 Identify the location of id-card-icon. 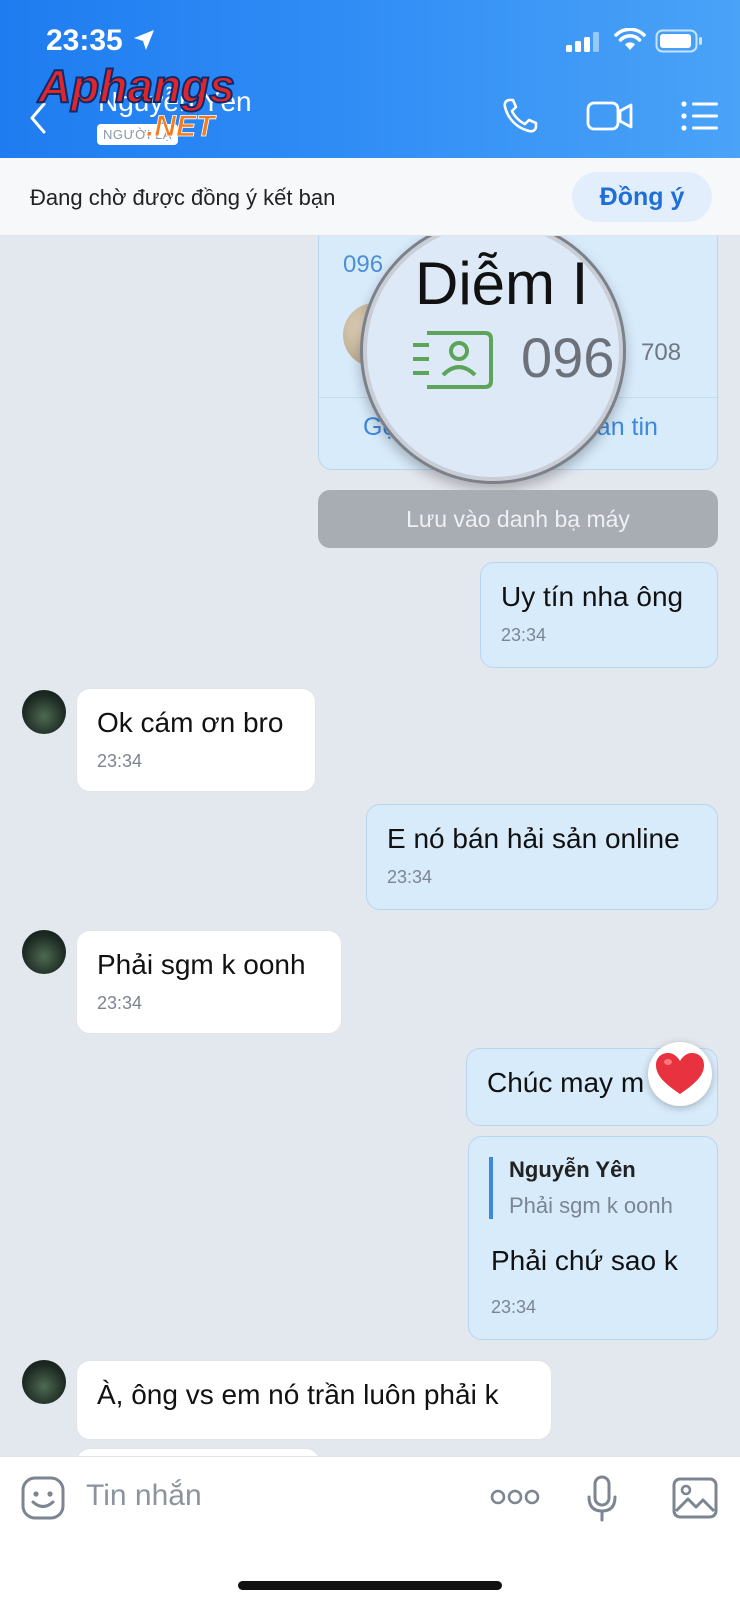
(453, 360).